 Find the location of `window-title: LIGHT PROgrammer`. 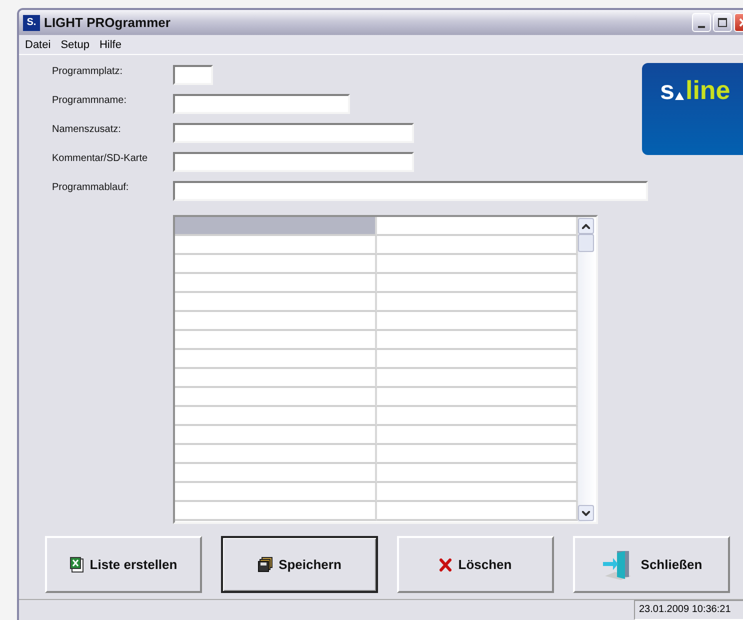

window-title: LIGHT PROgrammer is located at coordinates (108, 22).